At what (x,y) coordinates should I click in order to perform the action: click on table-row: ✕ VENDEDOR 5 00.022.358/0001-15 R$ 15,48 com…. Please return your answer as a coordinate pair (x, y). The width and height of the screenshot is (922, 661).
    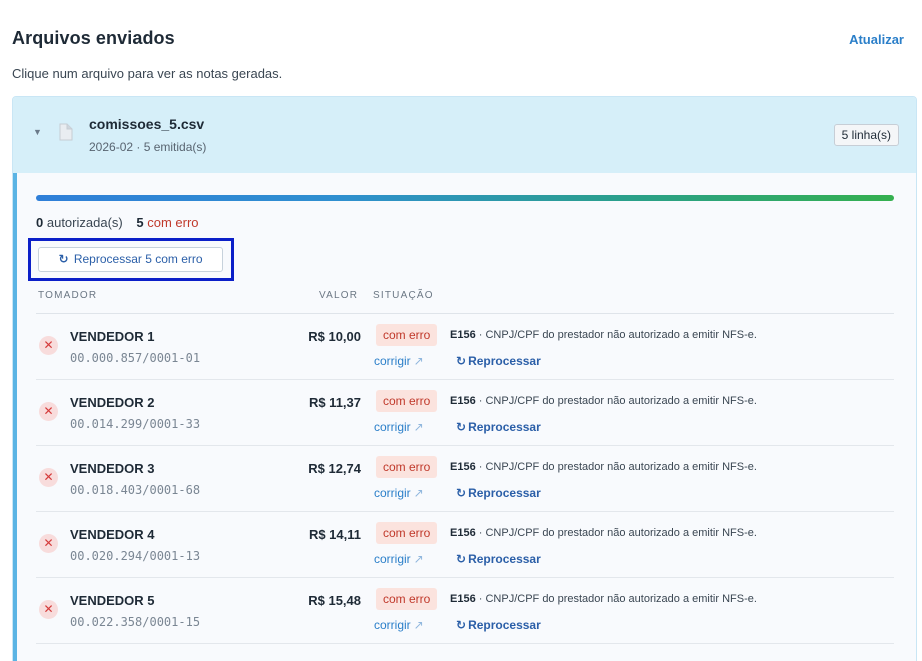
    Looking at the image, I should click on (465, 611).